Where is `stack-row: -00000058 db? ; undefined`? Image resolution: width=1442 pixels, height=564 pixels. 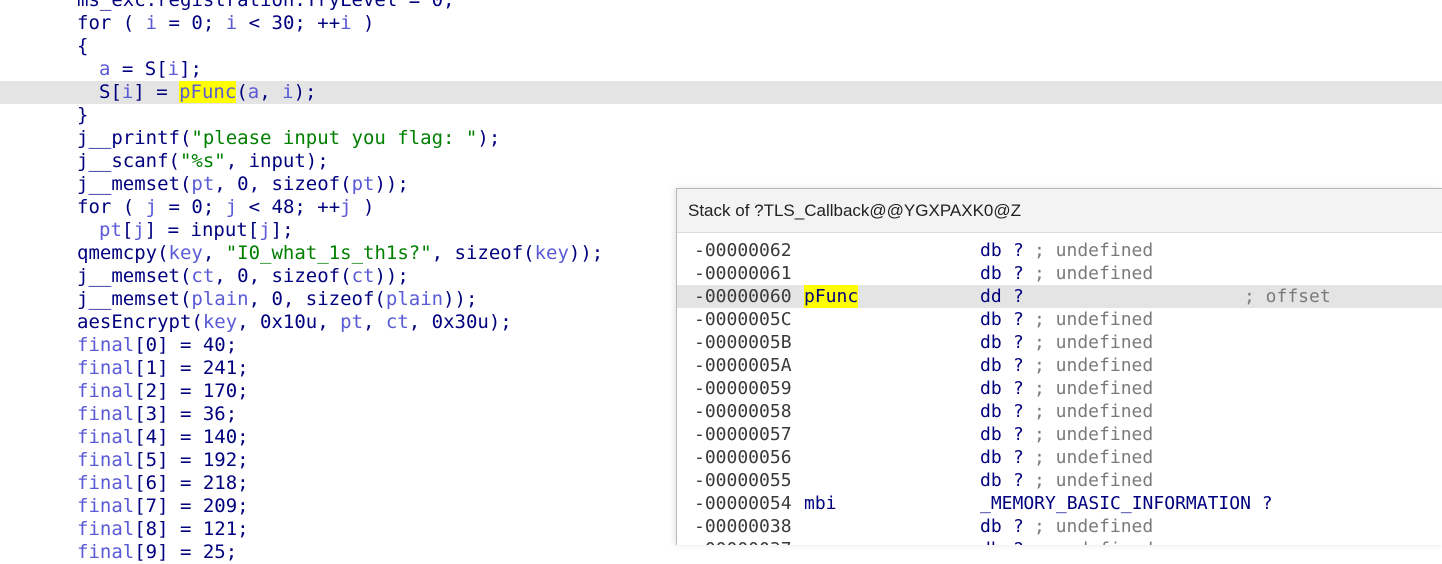
stack-row: -00000058 db? ; undefined is located at coordinates (1059, 411).